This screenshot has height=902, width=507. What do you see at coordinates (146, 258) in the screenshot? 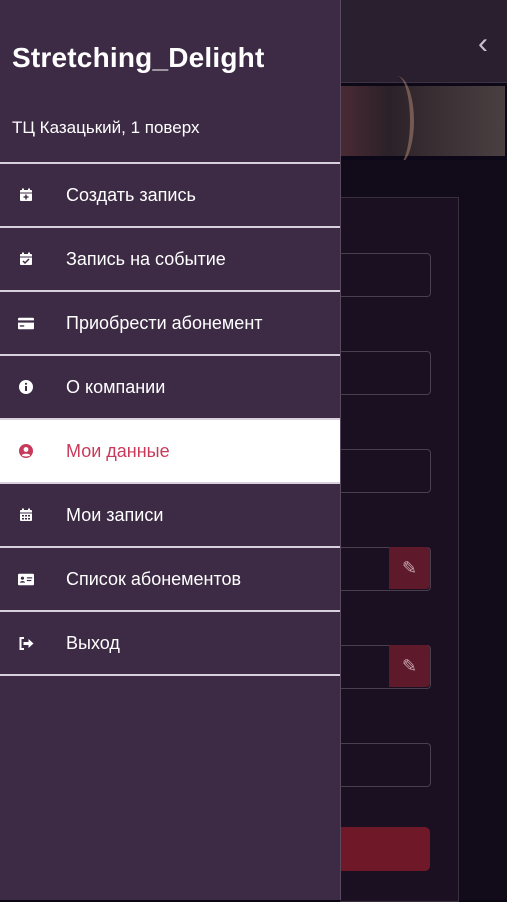
I see `menu-item-label: Запись на событие` at bounding box center [146, 258].